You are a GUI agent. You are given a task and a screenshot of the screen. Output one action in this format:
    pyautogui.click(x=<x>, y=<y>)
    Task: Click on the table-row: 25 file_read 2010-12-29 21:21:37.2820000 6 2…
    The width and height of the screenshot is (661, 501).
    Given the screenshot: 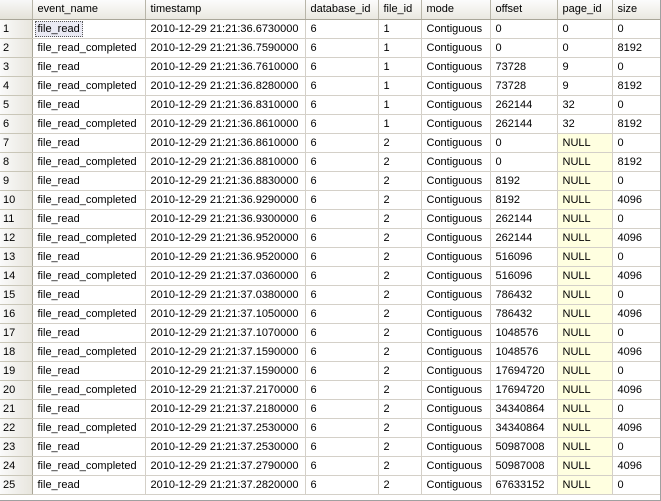 What is the action you would take?
    pyautogui.click(x=330, y=485)
    